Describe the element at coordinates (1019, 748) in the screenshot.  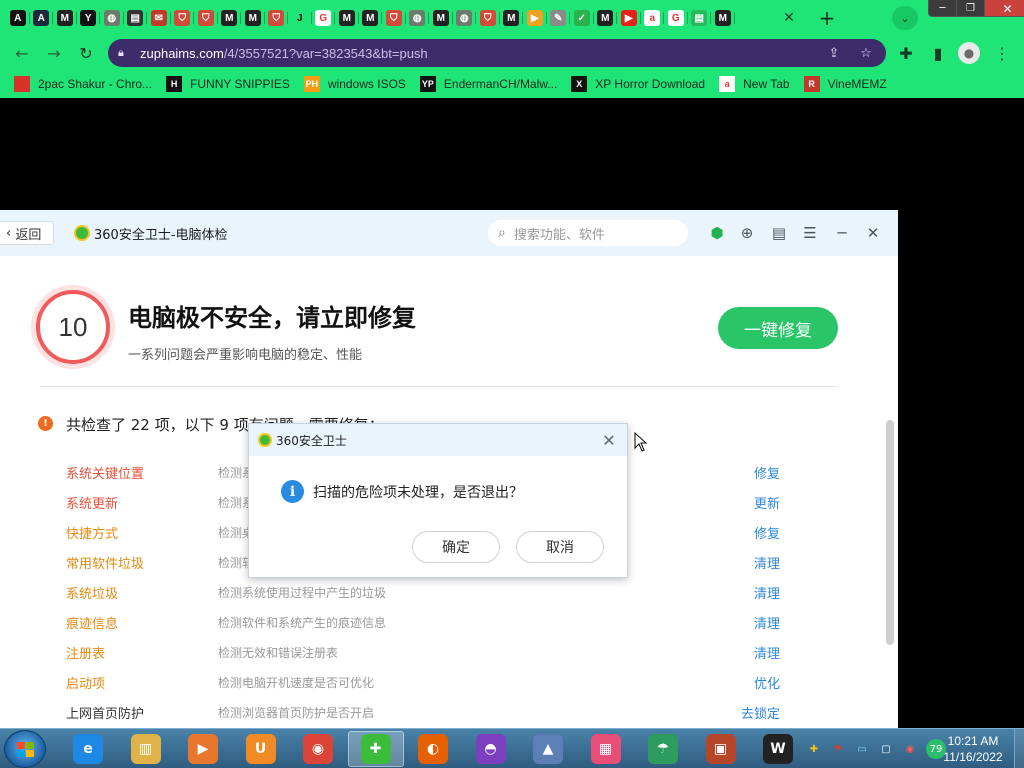
I see `show-desktop-button` at that location.